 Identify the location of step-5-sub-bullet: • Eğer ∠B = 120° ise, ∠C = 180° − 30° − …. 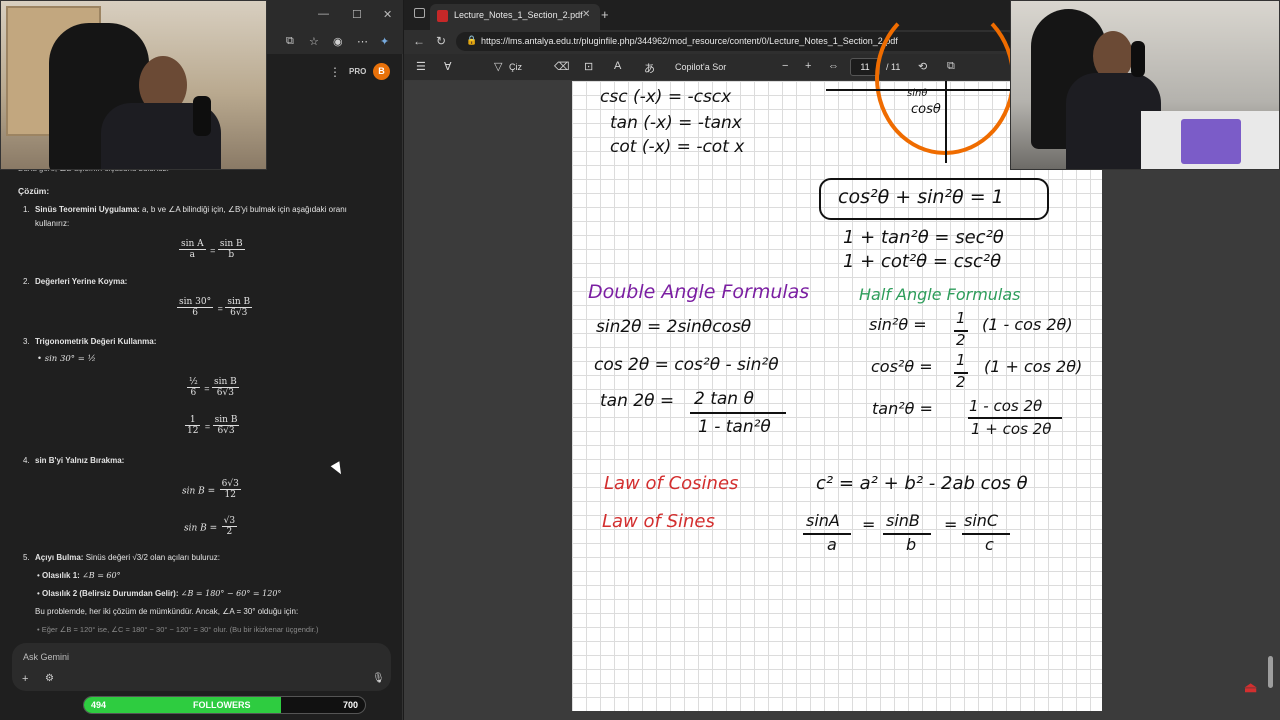
(178, 629).